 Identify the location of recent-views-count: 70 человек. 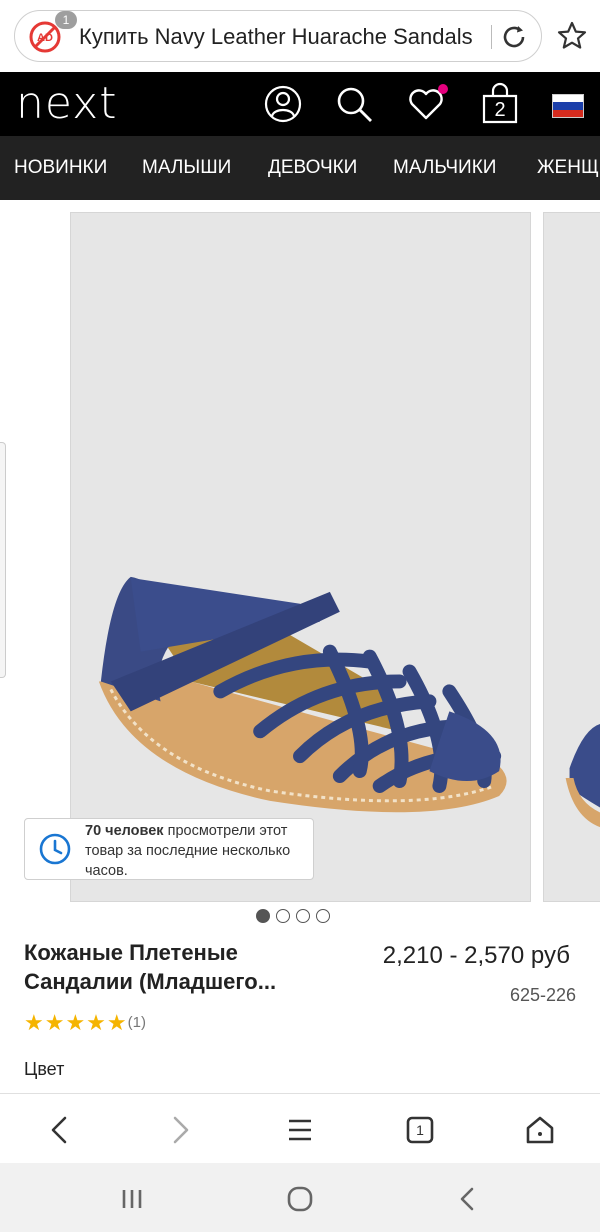
(124, 831).